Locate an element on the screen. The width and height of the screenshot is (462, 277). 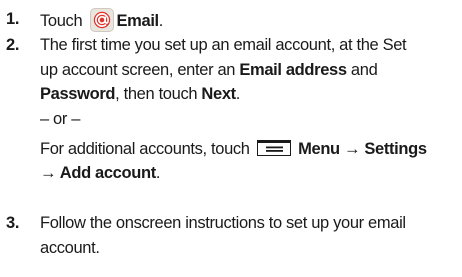
email-address-term: Email address is located at coordinates (293, 69).